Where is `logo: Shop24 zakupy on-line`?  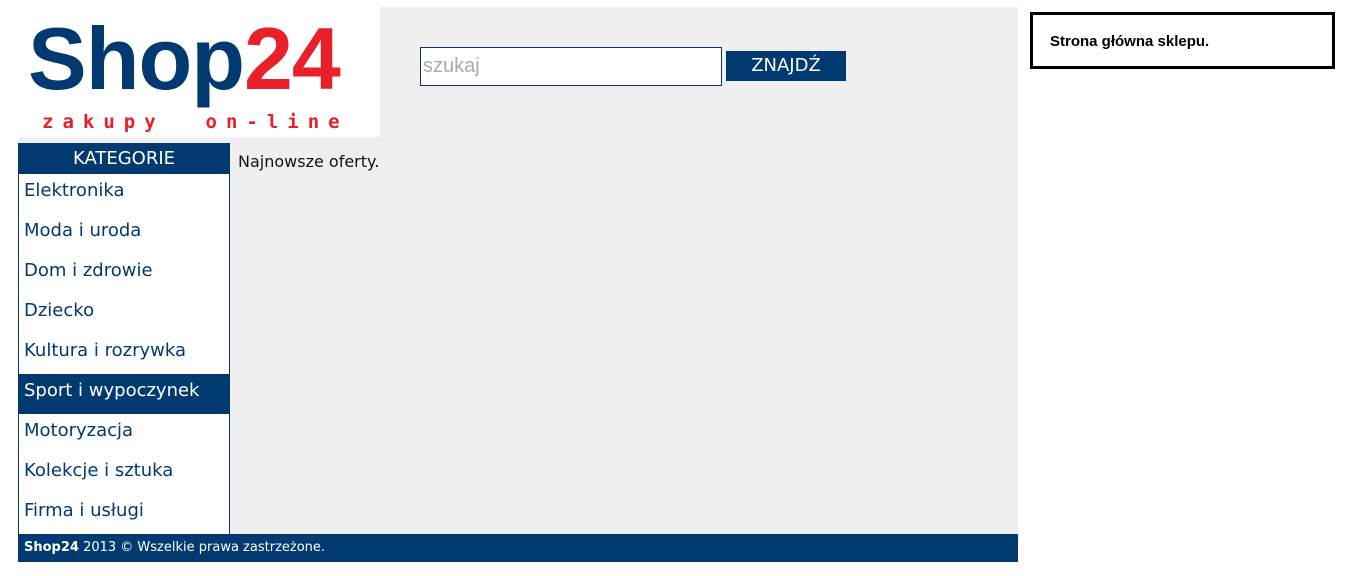
logo: Shop24 zakupy on-line is located at coordinates (199, 72).